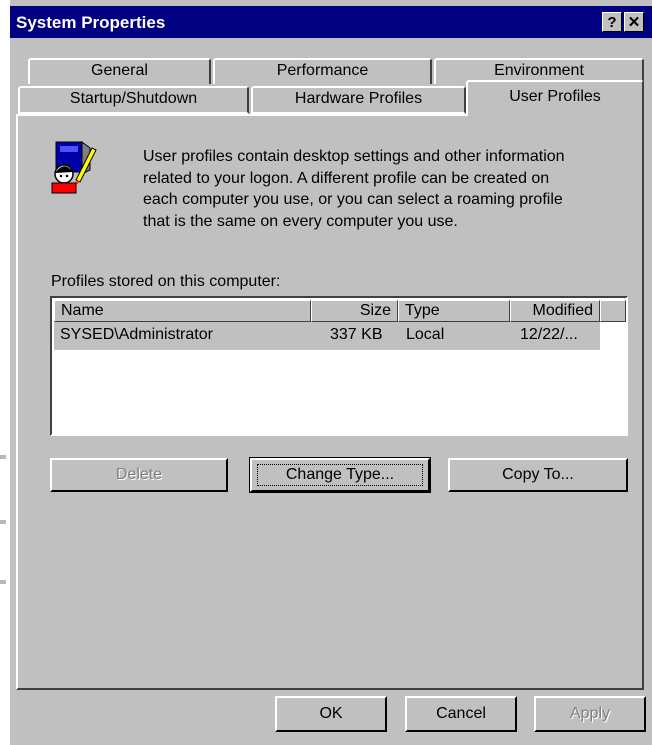  What do you see at coordinates (354, 311) in the screenshot?
I see `column-header-size: Size` at bounding box center [354, 311].